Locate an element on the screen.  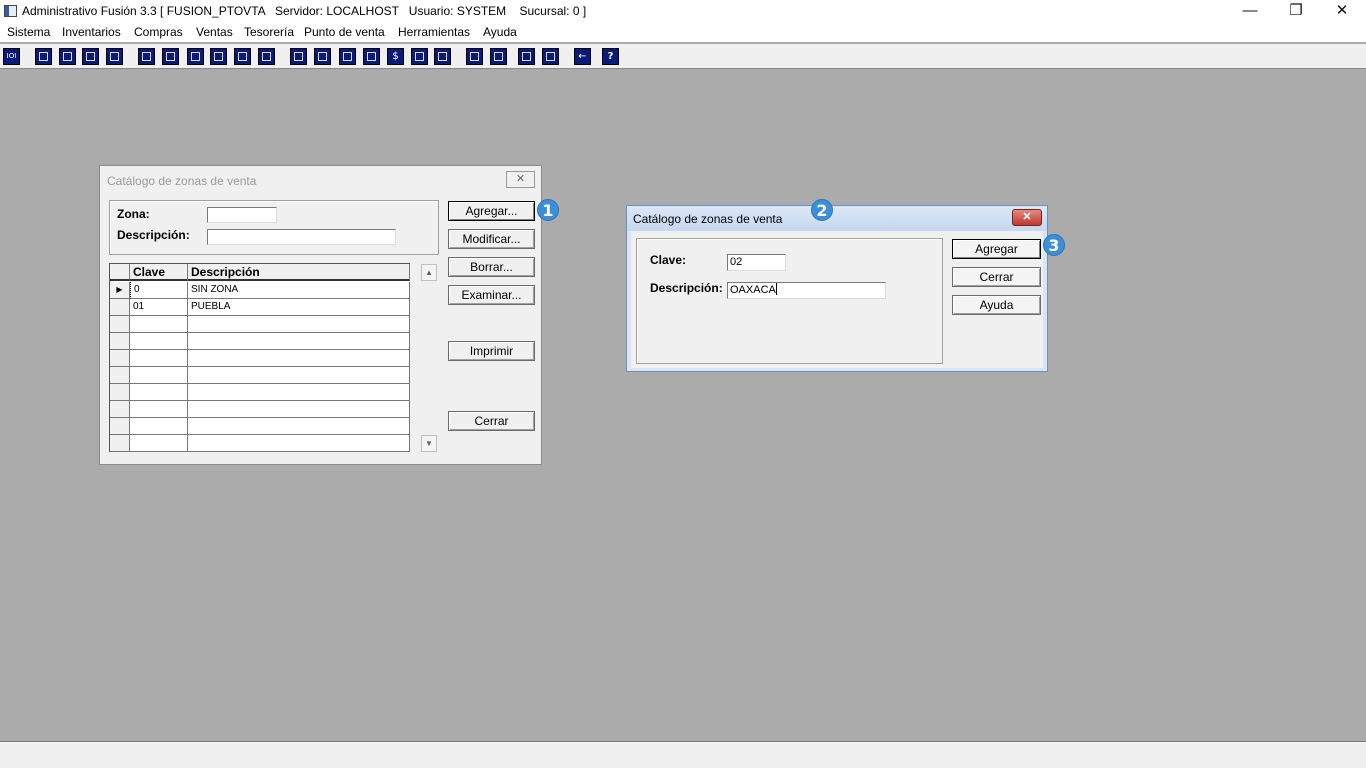
cell-clave: 0 is located at coordinates (159, 290).